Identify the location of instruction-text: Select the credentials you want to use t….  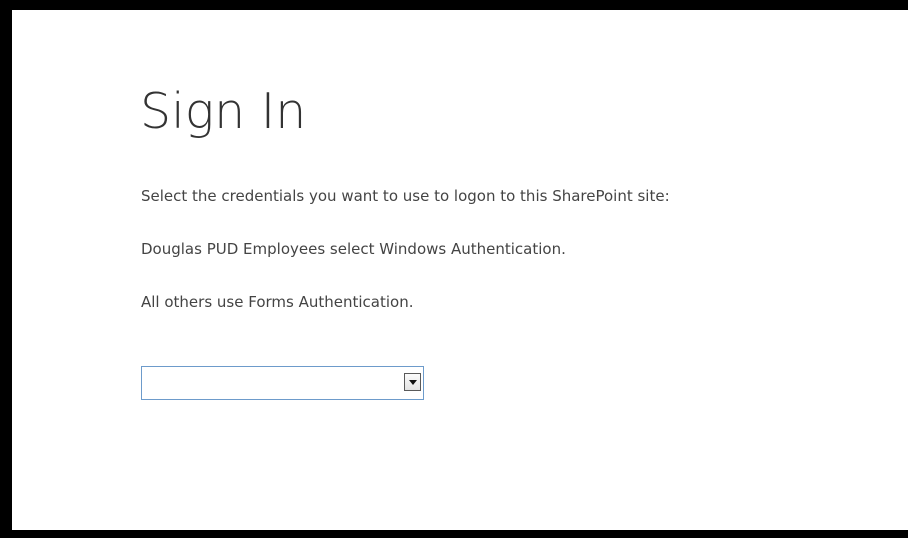
(405, 196).